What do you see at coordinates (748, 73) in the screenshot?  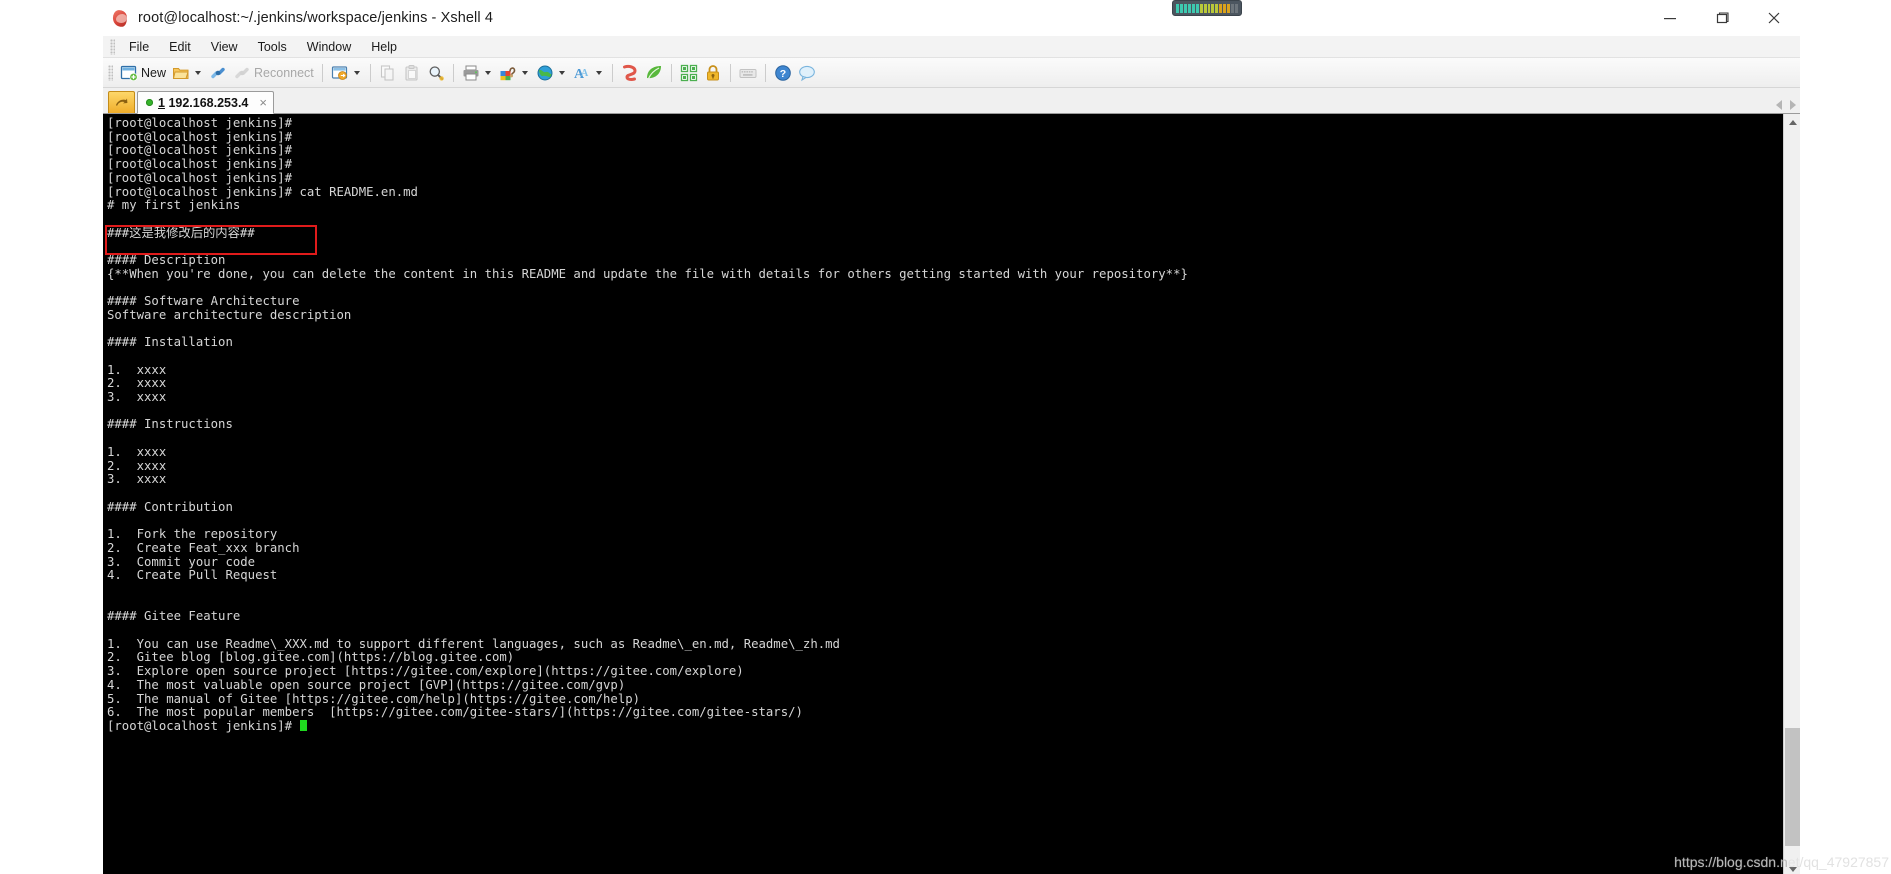 I see `keyboard-button` at bounding box center [748, 73].